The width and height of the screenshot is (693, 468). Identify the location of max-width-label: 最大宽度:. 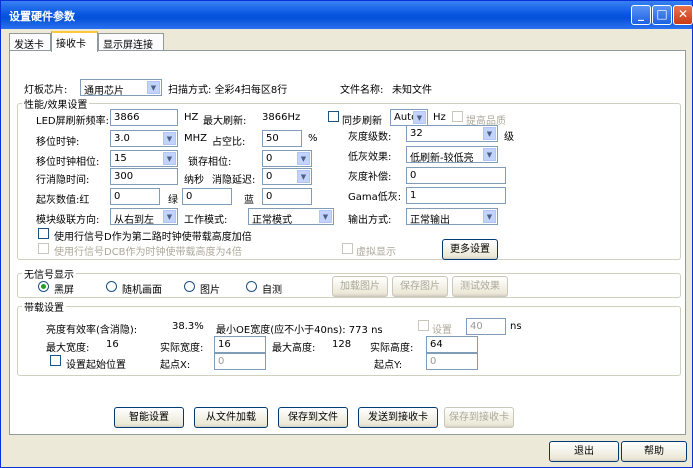
(68, 348).